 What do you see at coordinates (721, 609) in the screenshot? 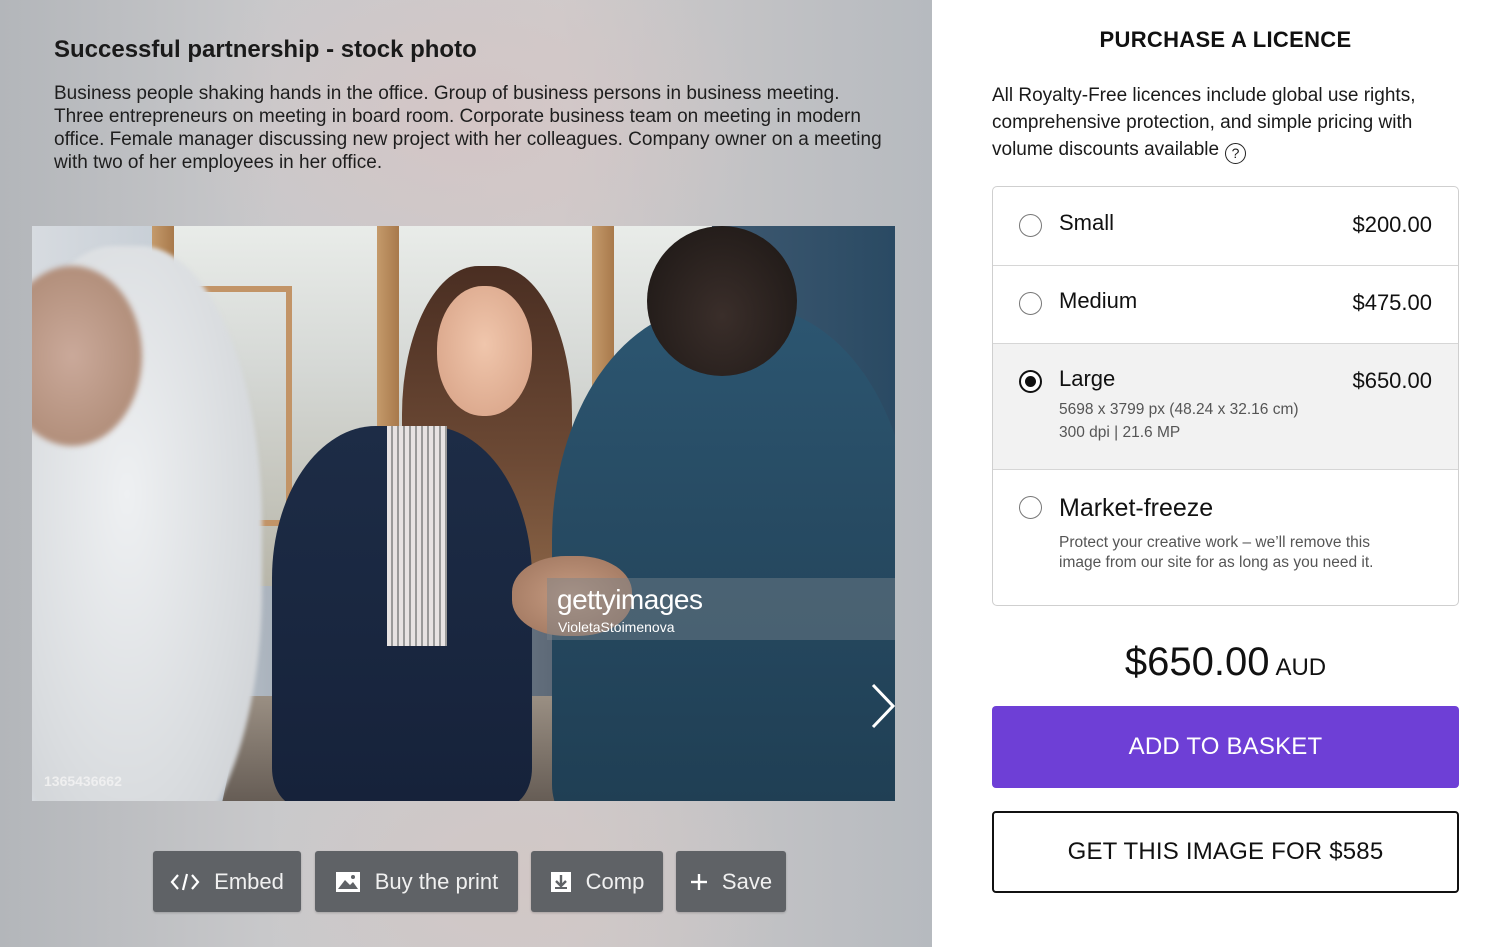
I see `watermark: gettyimages VioletaStoimenova` at bounding box center [721, 609].